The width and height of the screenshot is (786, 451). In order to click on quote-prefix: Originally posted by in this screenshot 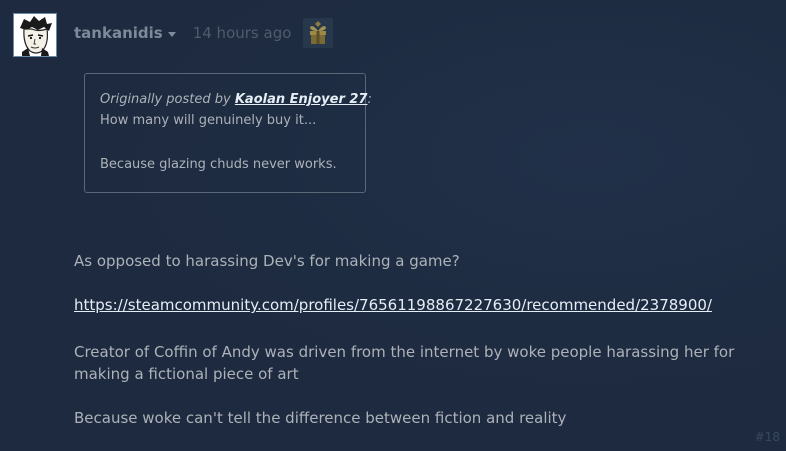, I will do `click(167, 99)`.